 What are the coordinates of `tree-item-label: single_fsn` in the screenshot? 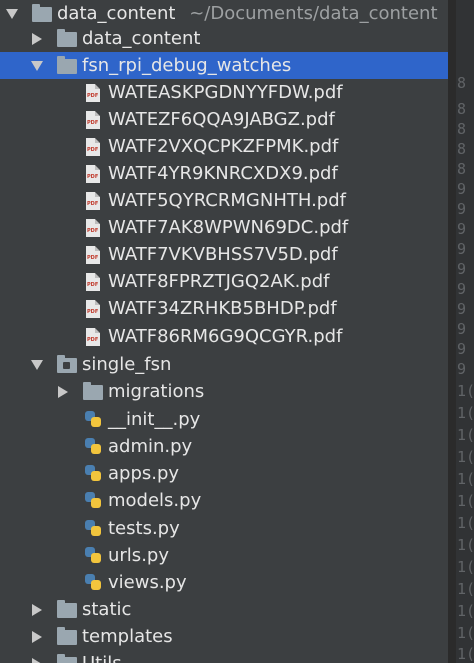 It's located at (127, 364).